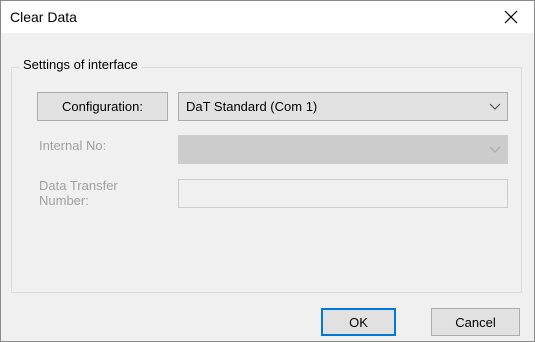  What do you see at coordinates (343, 106) in the screenshot?
I see `configuration-dropdown: DaT Standard (Com 1)` at bounding box center [343, 106].